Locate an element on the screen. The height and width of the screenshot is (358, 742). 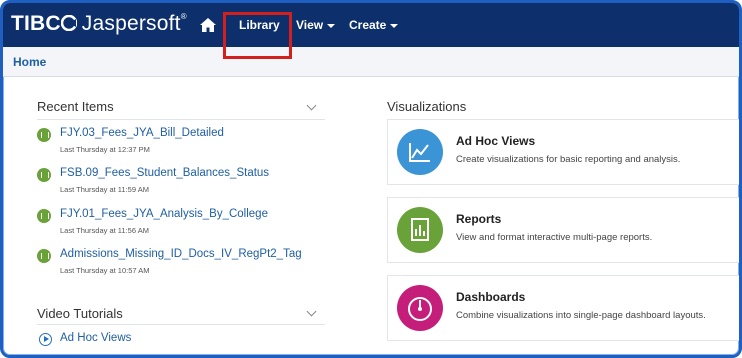
report-glyph is located at coordinates (420, 229).